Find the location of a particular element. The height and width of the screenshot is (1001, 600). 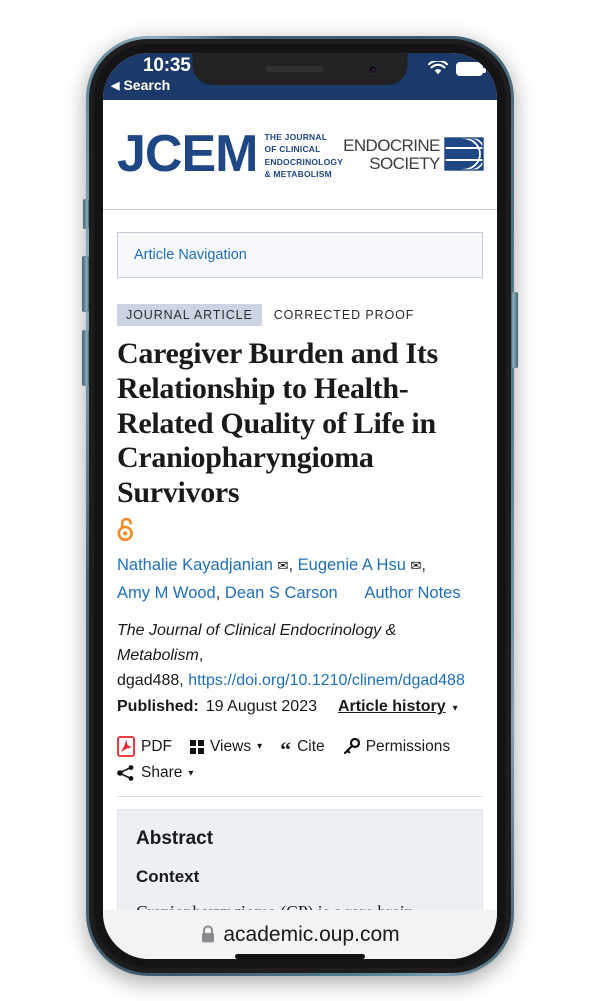

share-nodes-icon is located at coordinates (125, 773).